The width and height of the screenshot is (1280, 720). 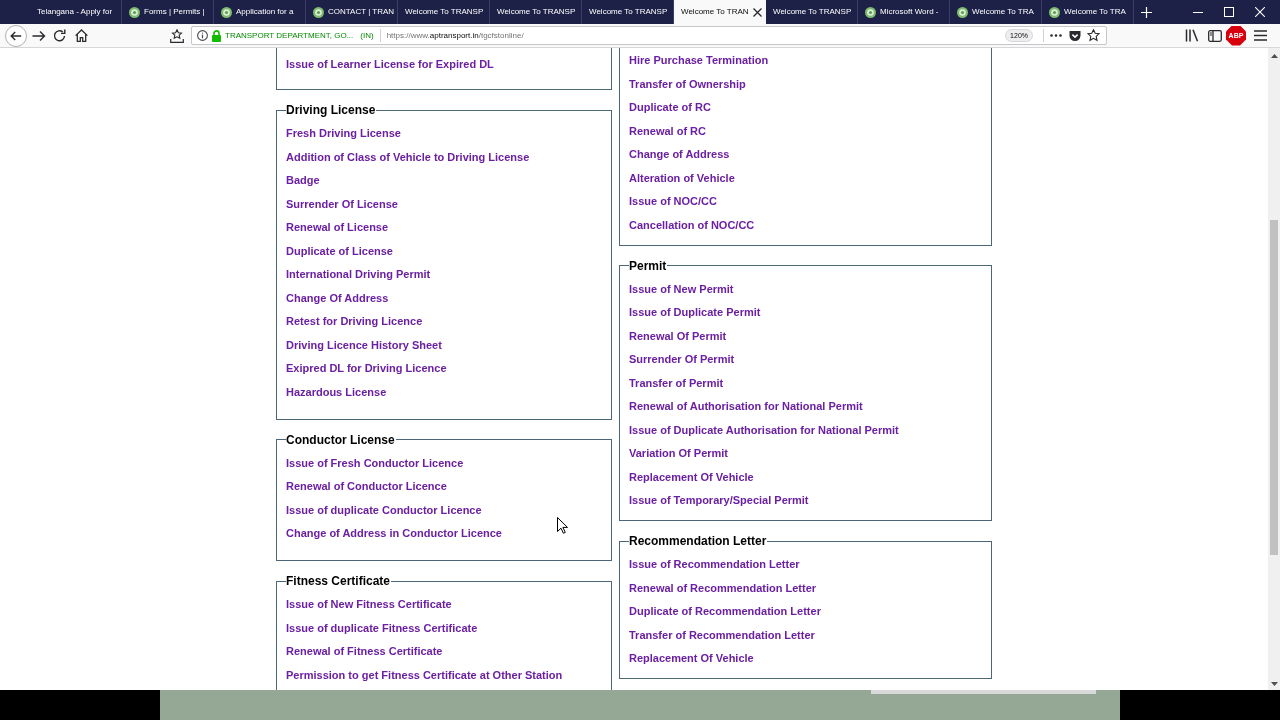 I want to click on service-link: Change of Address in Conductor Licence, so click(x=394, y=533).